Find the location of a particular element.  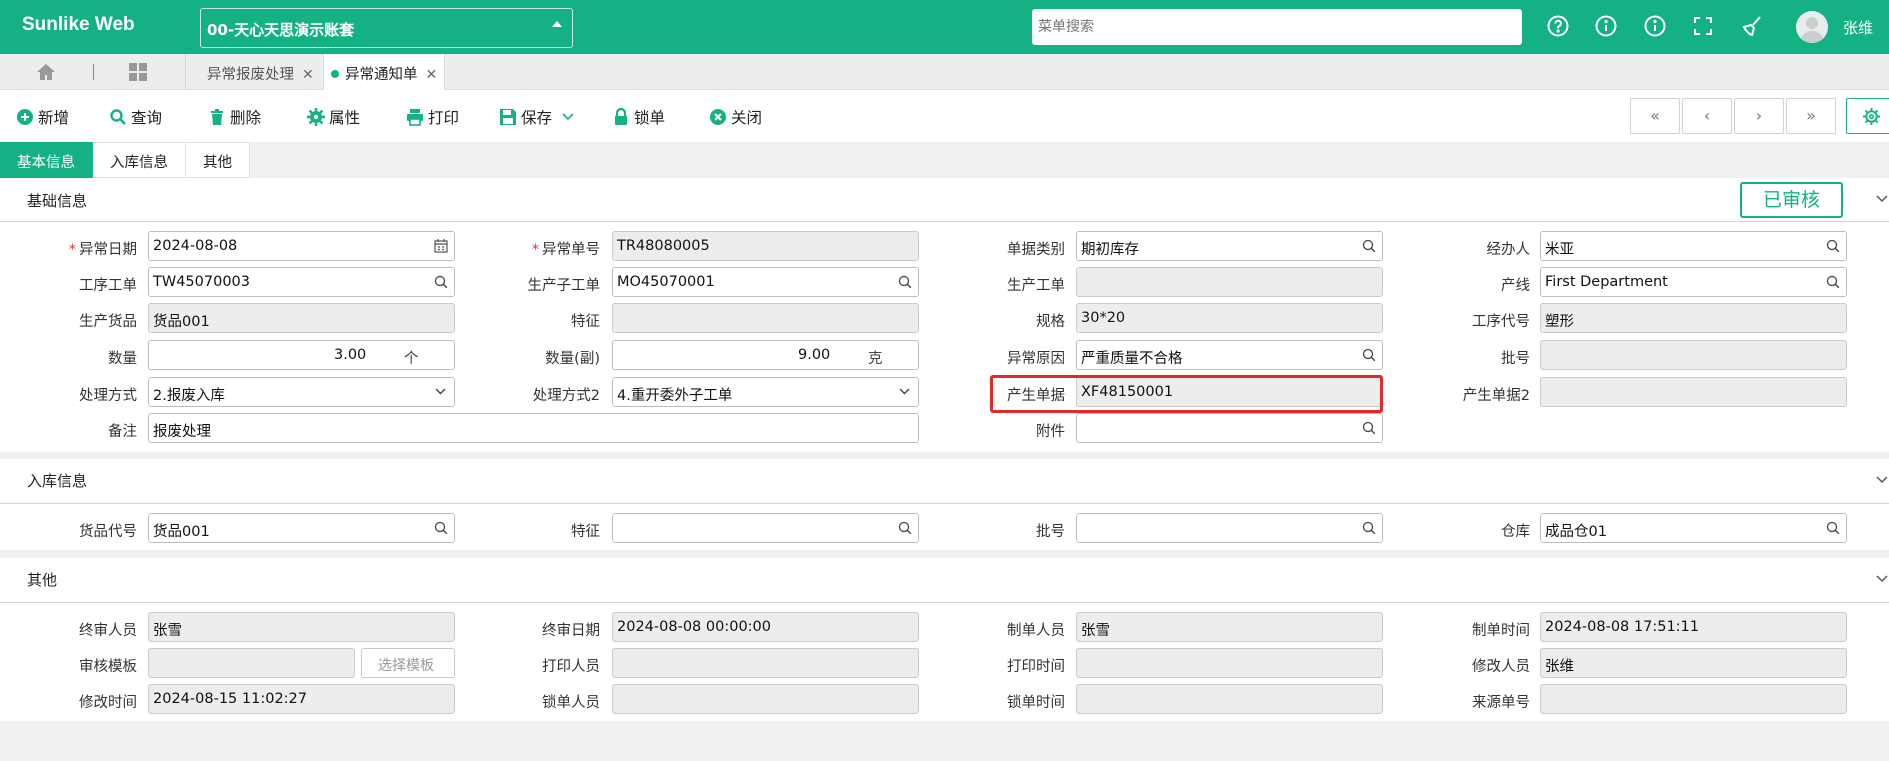

tab-abnormal-notice: 异常通知单 ✕ is located at coordinates (384, 72).